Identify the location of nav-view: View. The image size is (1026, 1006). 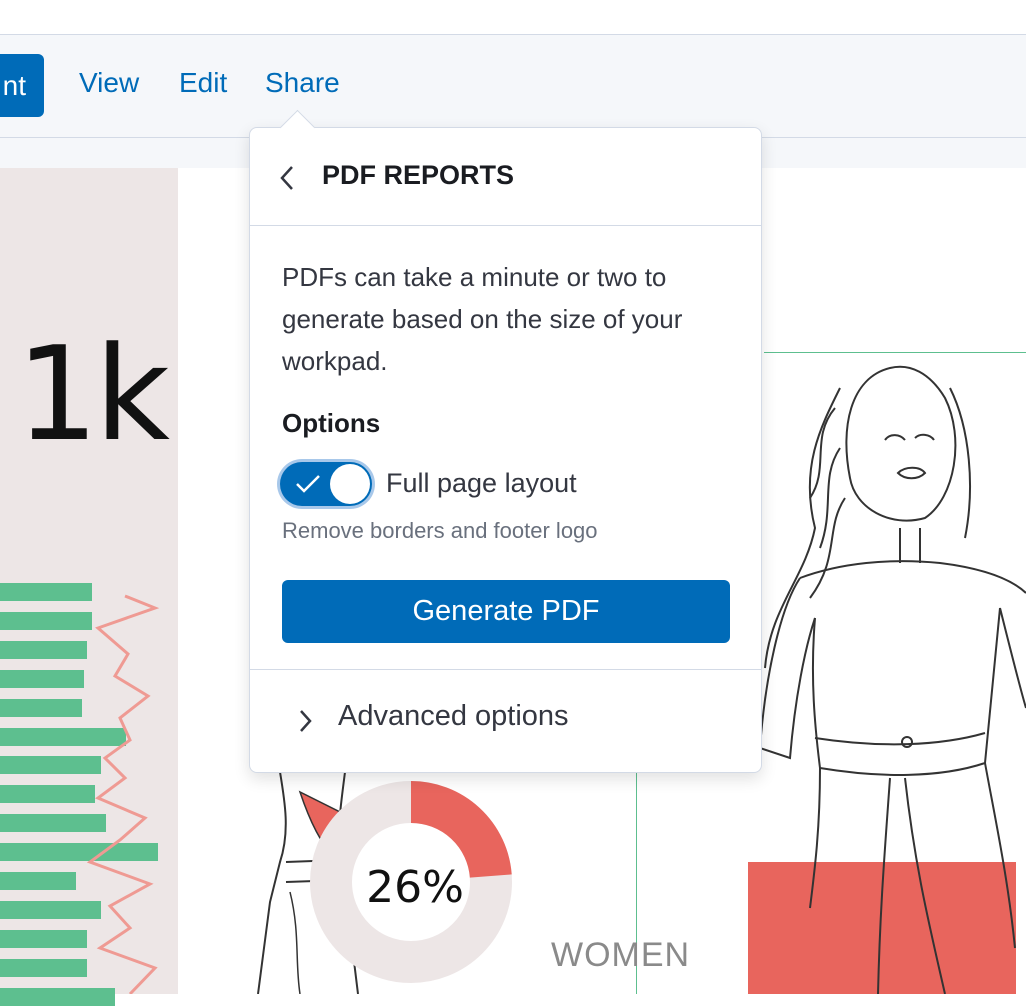
(109, 83).